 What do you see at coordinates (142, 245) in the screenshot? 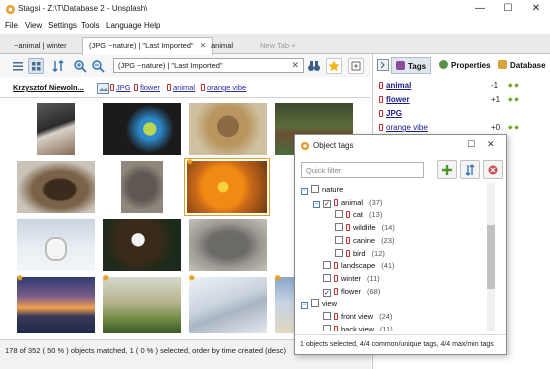
I see `thumbnail-eagle` at bounding box center [142, 245].